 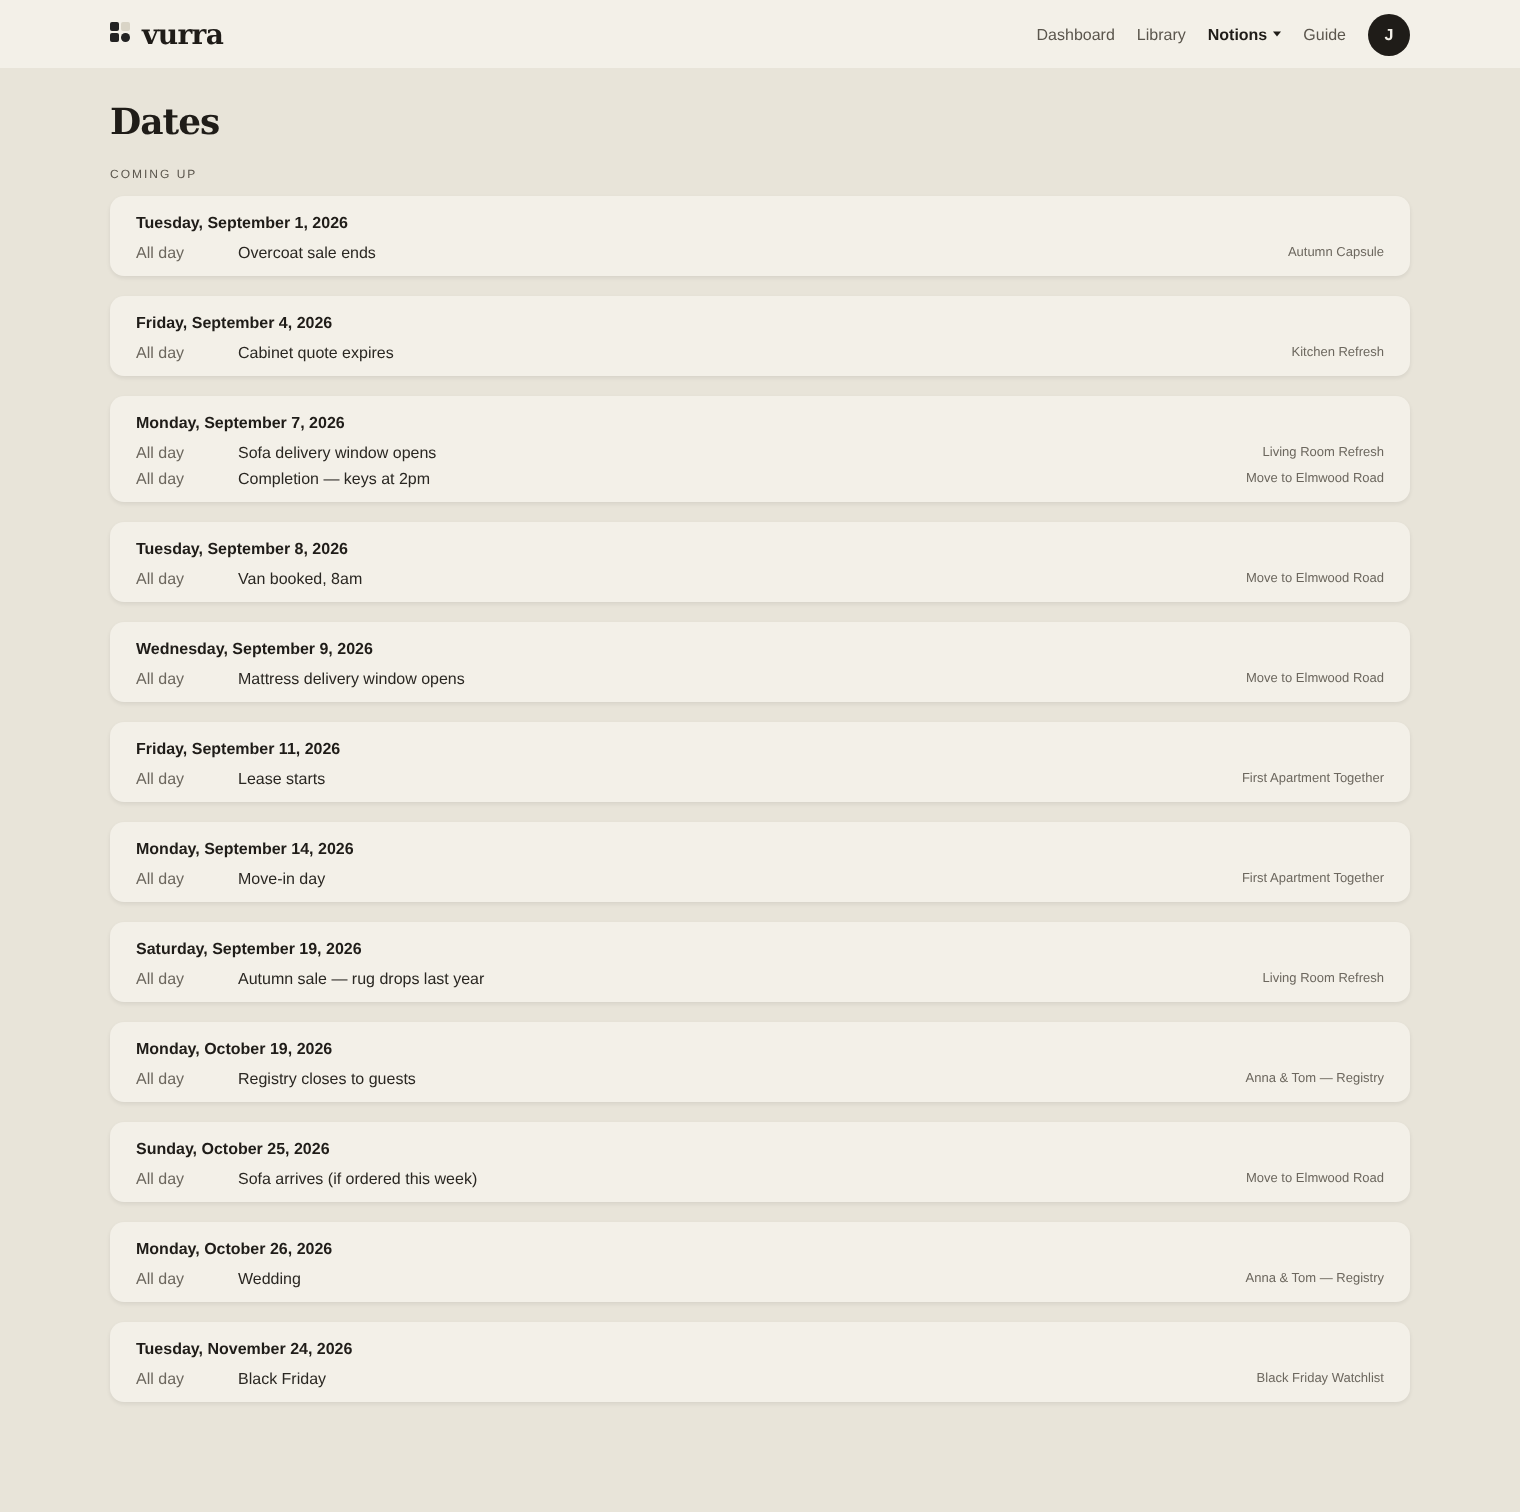 What do you see at coordinates (763, 253) in the screenshot?
I see `event-title: Overcoat sale ends` at bounding box center [763, 253].